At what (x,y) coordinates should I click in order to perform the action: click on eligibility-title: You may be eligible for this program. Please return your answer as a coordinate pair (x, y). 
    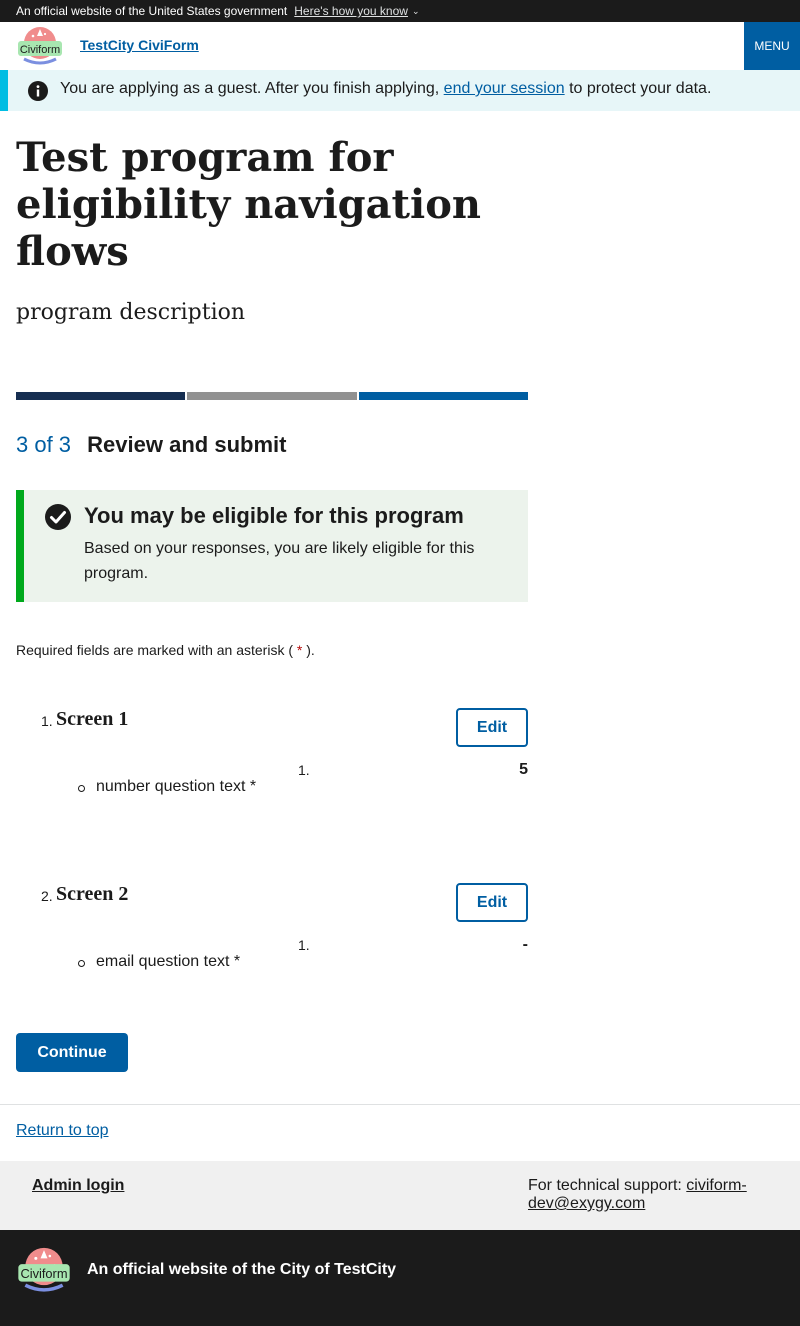
    Looking at the image, I should click on (274, 515).